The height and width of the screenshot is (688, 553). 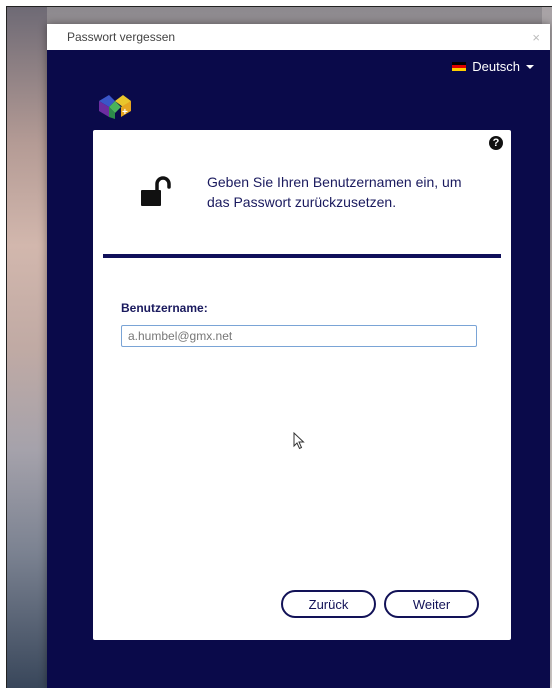 I want to click on language-selector: Deutsch, so click(x=493, y=66).